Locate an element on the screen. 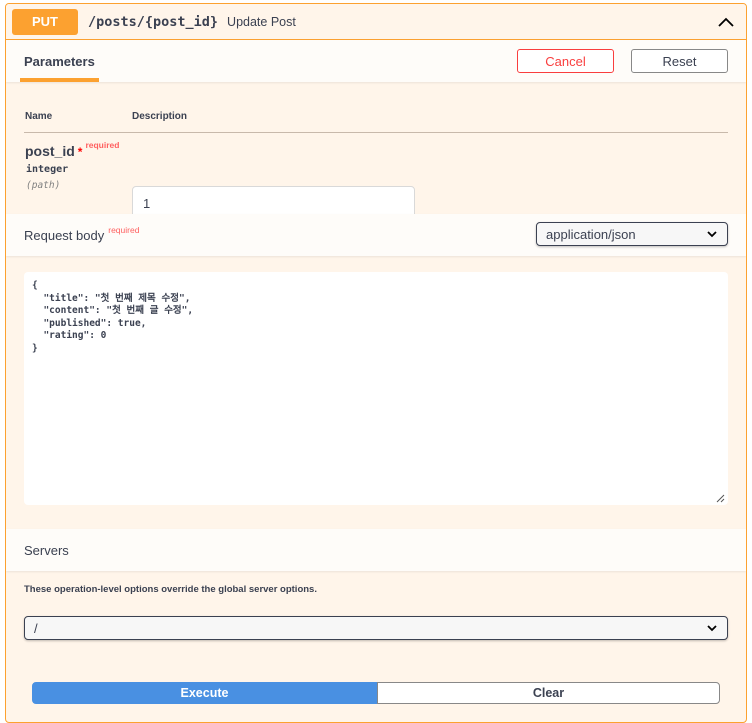 This screenshot has width=752, height=723. parameters-header: Parameters Cancel Reset is located at coordinates (376, 61).